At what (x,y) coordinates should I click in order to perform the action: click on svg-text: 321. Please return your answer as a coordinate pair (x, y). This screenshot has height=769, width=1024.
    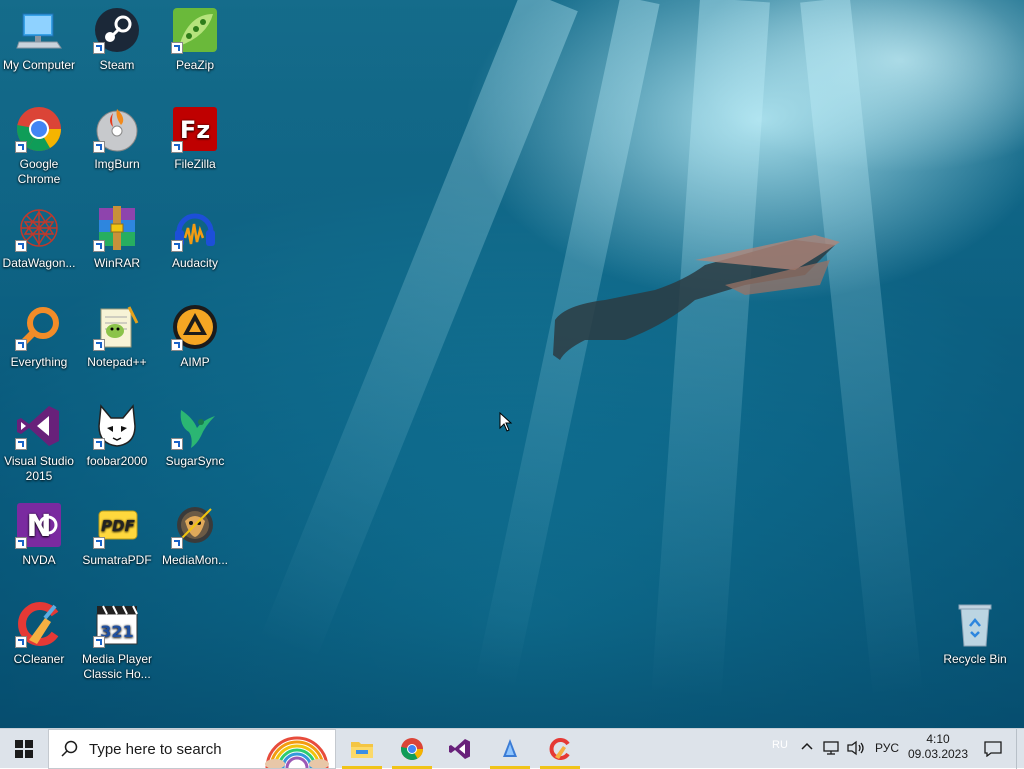
    Looking at the image, I should click on (116, 631).